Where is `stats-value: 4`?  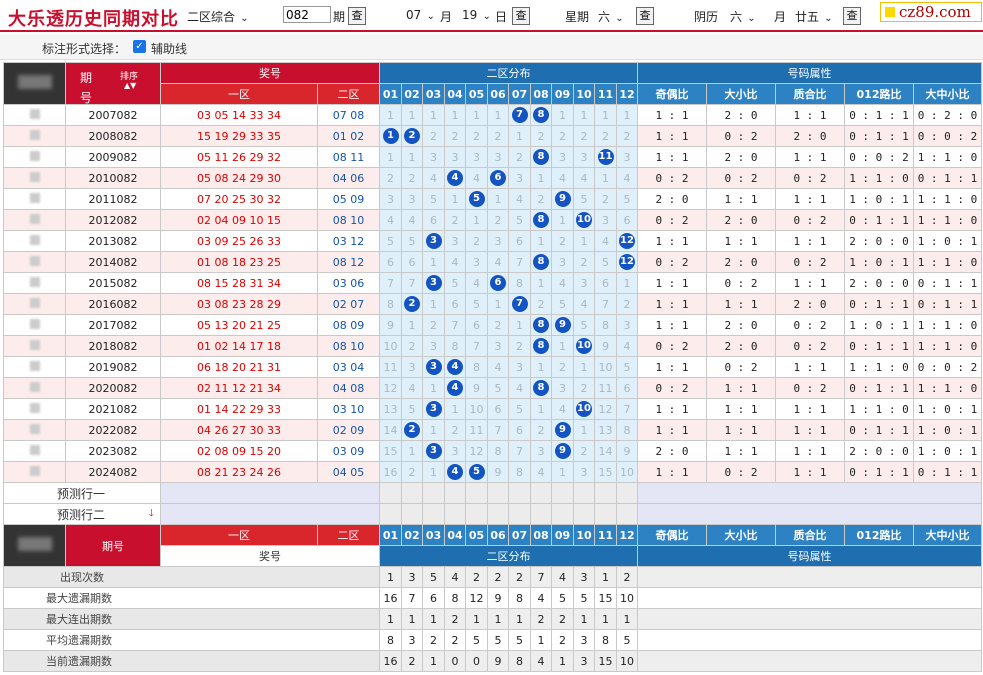
stats-value: 4 is located at coordinates (541, 598).